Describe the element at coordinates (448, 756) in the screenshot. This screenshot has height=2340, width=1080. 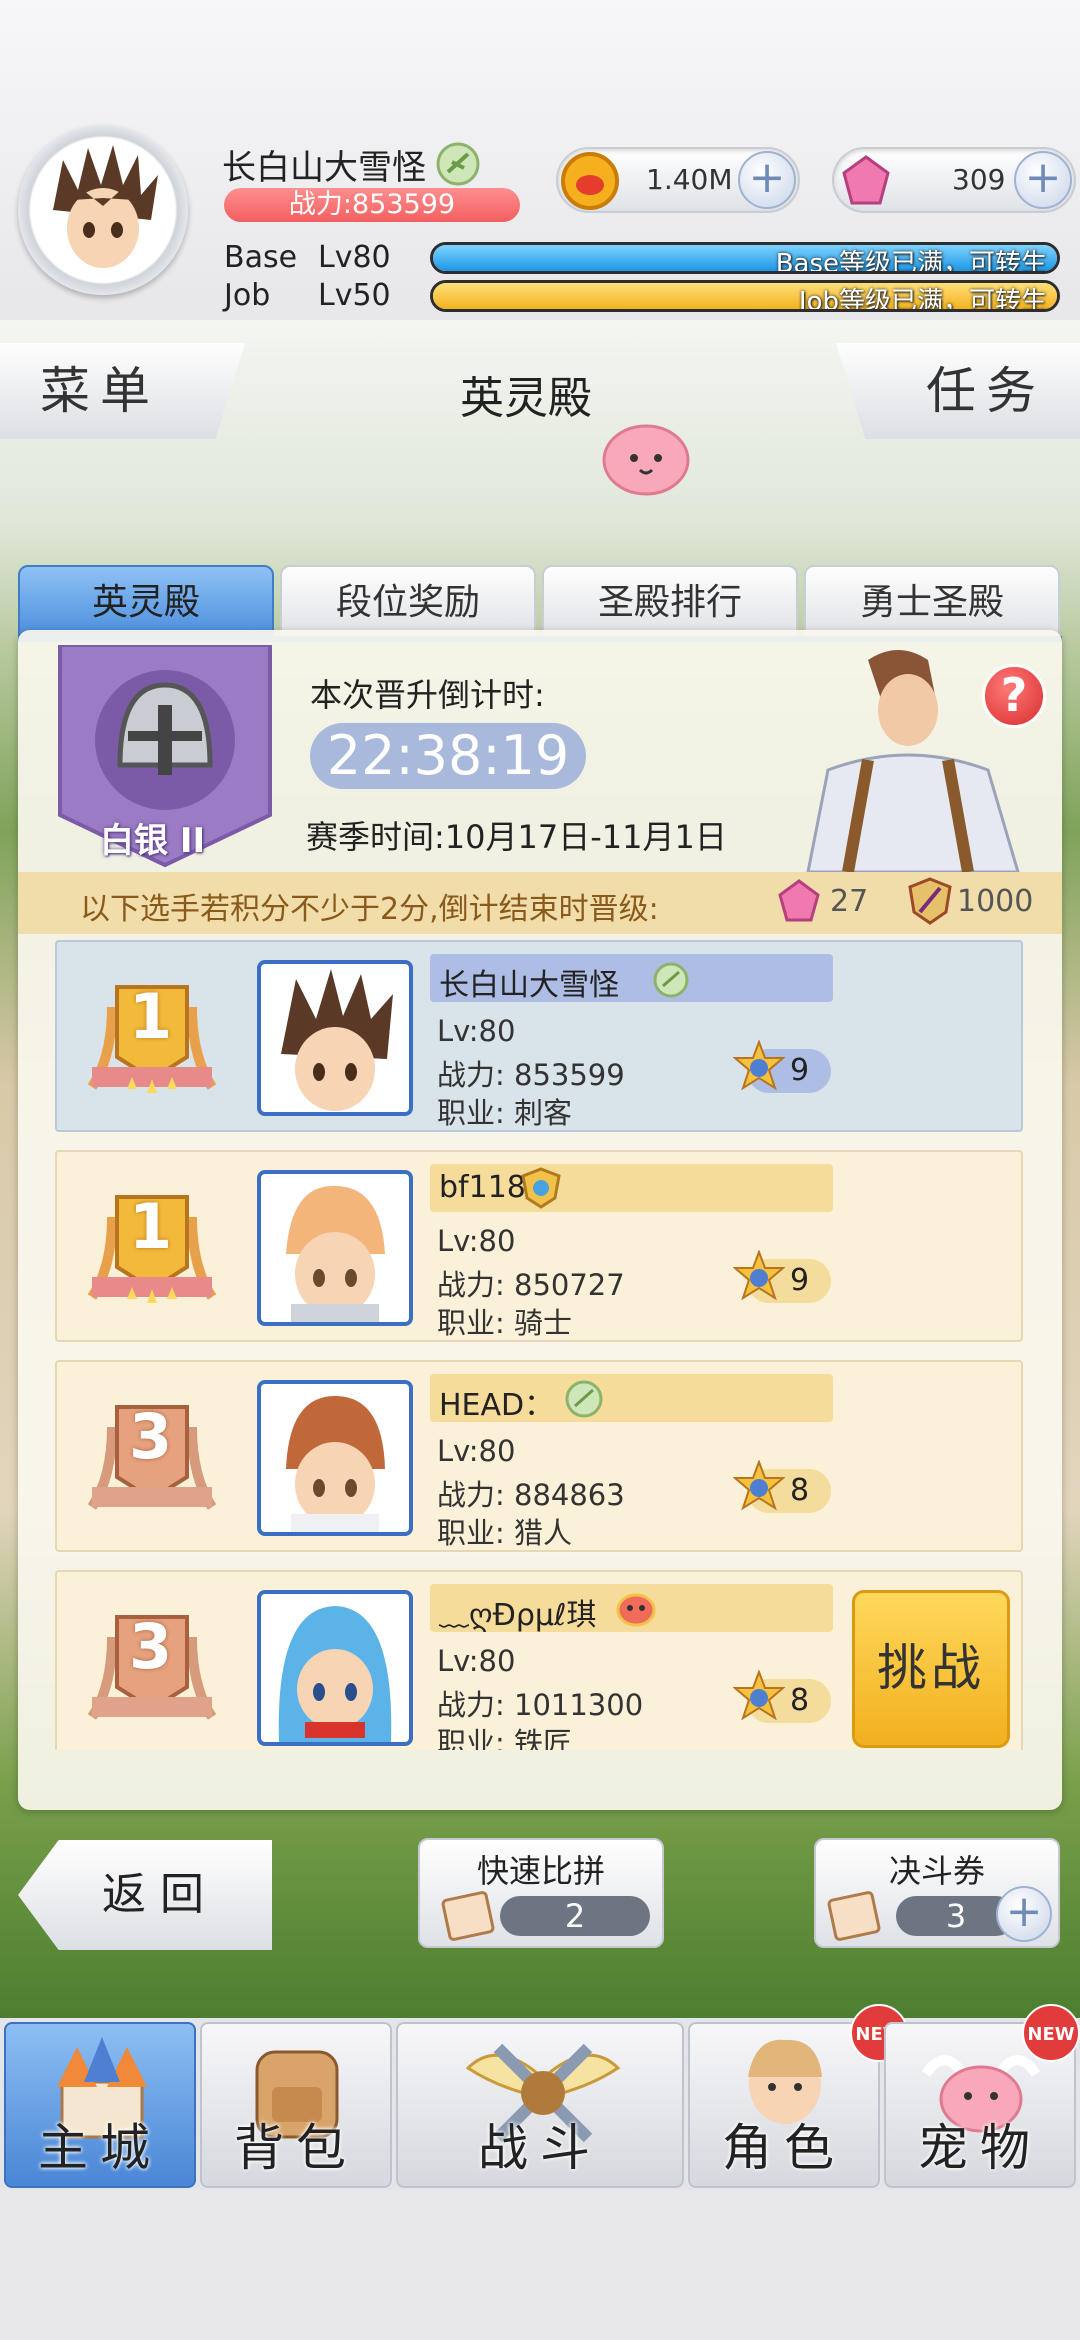
I see `countdown-timer: 22:38:19` at that location.